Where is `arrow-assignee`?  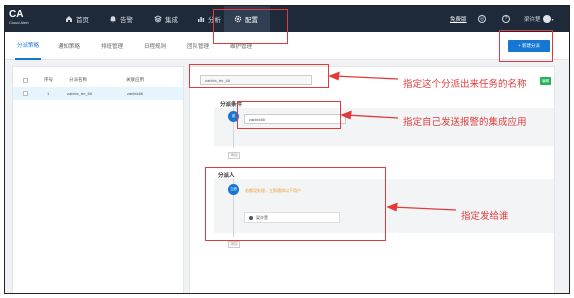 arrow-assignee is located at coordinates (424, 208).